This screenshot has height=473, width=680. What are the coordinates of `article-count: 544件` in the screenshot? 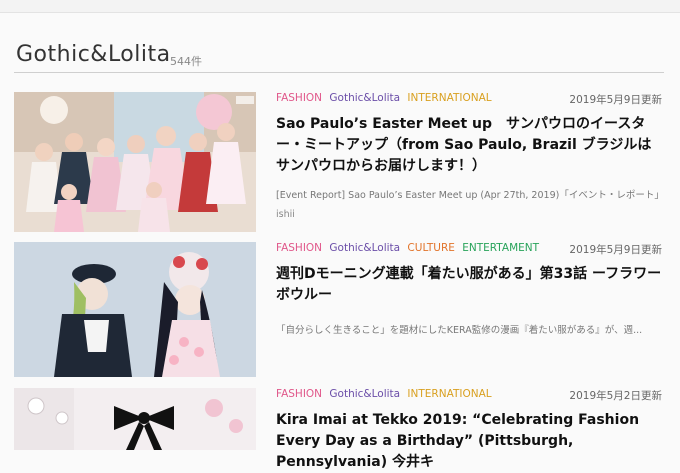 It's located at (186, 61).